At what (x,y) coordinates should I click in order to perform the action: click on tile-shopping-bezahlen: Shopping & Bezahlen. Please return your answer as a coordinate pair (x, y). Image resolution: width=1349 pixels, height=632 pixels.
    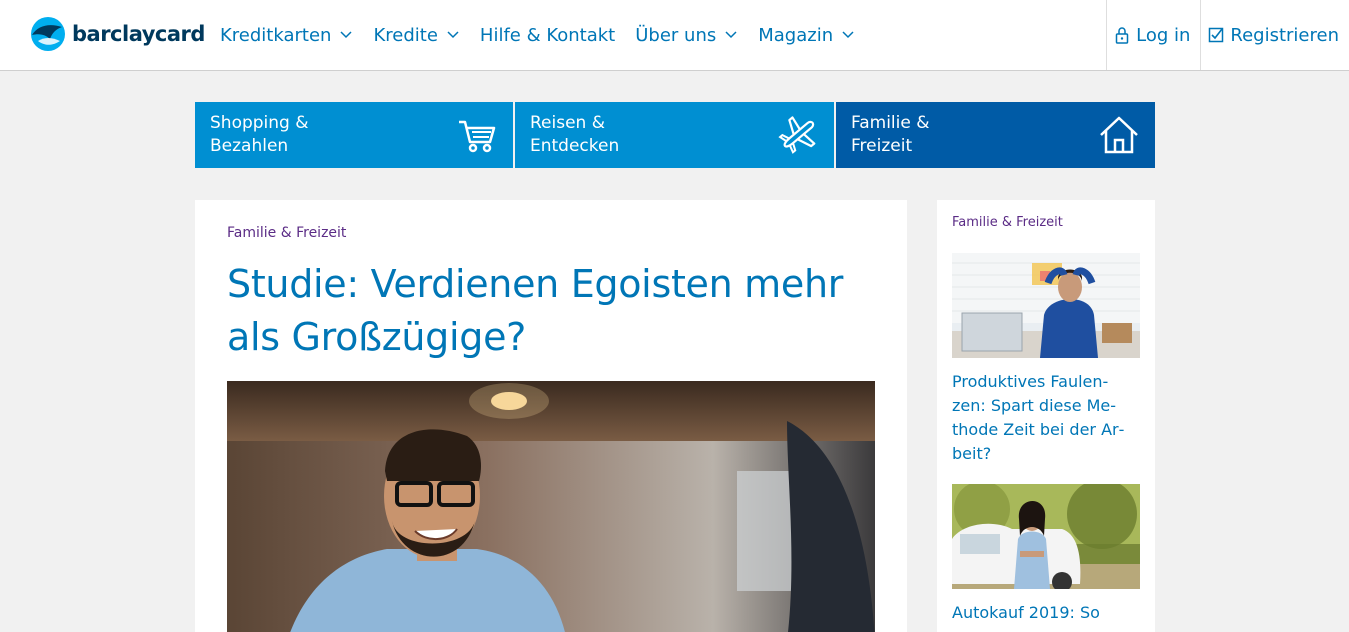
    Looking at the image, I should click on (354, 135).